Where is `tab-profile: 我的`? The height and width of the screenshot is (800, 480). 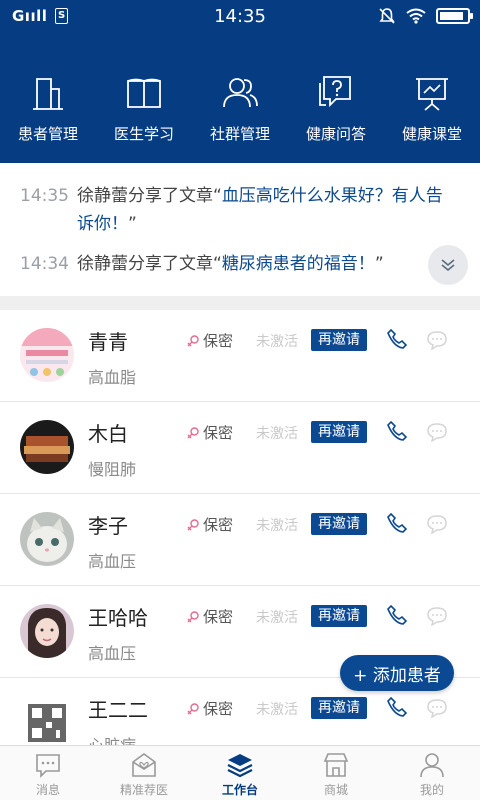 tab-profile: 我的 is located at coordinates (432, 773).